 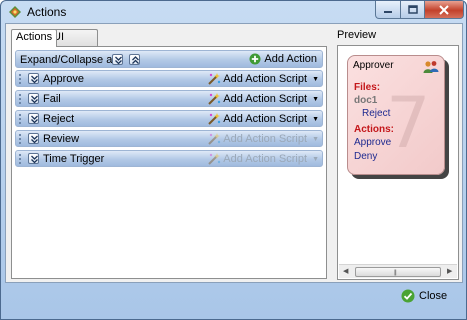 I want to click on maximize-icon, so click(x=412, y=9).